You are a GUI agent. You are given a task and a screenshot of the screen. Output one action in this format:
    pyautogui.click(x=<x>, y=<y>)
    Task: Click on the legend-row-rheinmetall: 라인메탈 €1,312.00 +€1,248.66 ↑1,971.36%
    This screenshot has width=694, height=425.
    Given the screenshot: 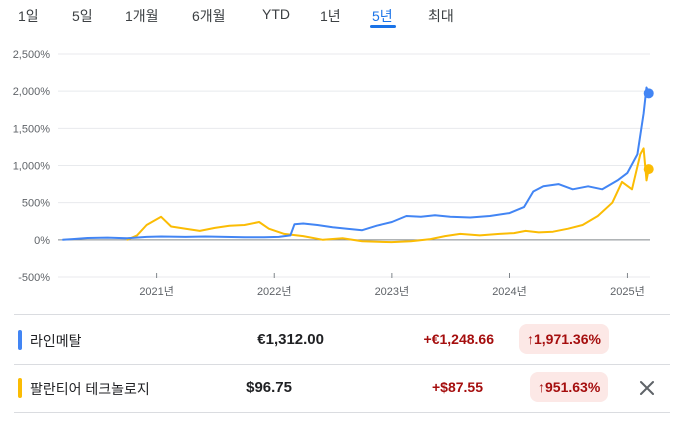 What is the action you would take?
    pyautogui.click(x=335, y=340)
    